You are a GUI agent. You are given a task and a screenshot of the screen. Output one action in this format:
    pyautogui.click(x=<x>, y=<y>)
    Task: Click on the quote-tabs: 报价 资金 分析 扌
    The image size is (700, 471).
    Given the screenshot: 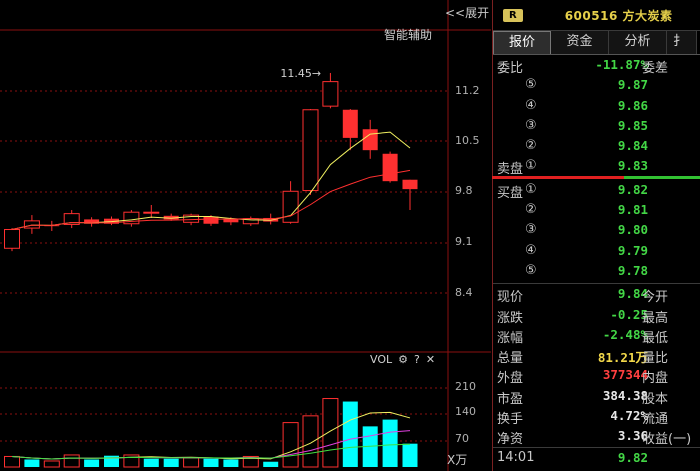 What is the action you would take?
    pyautogui.click(x=596, y=43)
    